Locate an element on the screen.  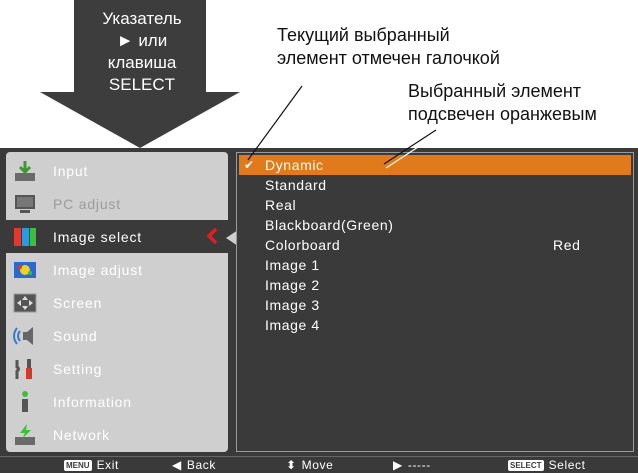
option-value: Red is located at coordinates (567, 245).